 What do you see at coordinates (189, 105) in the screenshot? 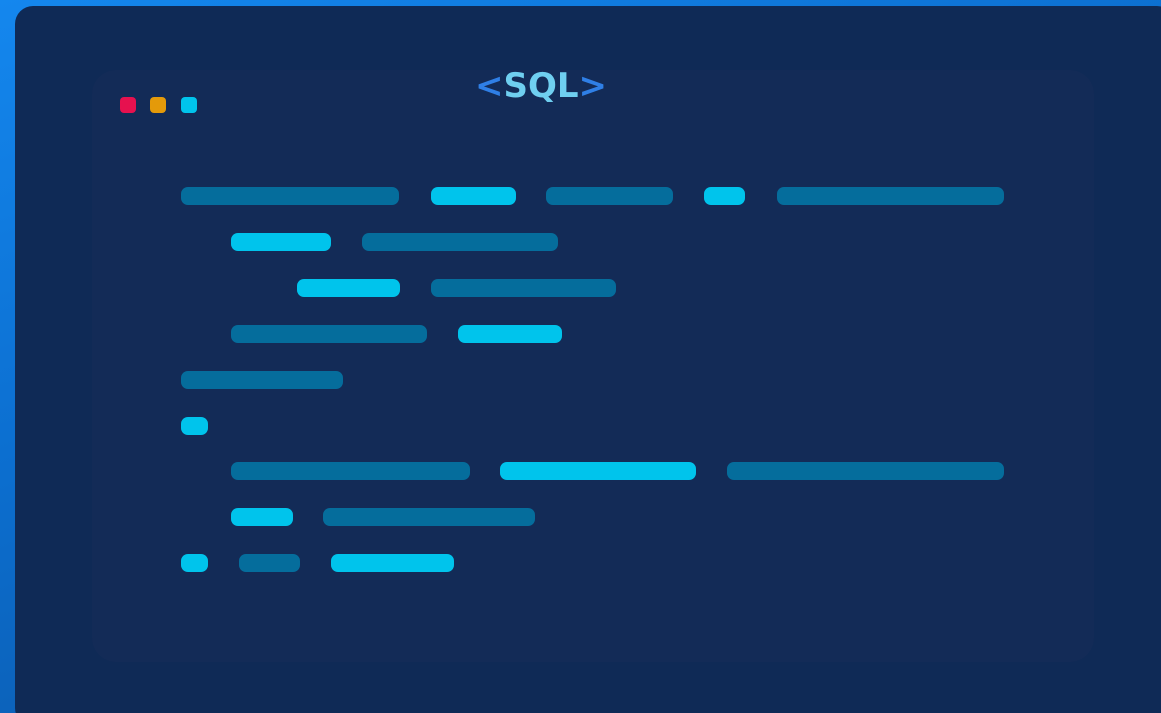
I see `maximize-dot-icon` at bounding box center [189, 105].